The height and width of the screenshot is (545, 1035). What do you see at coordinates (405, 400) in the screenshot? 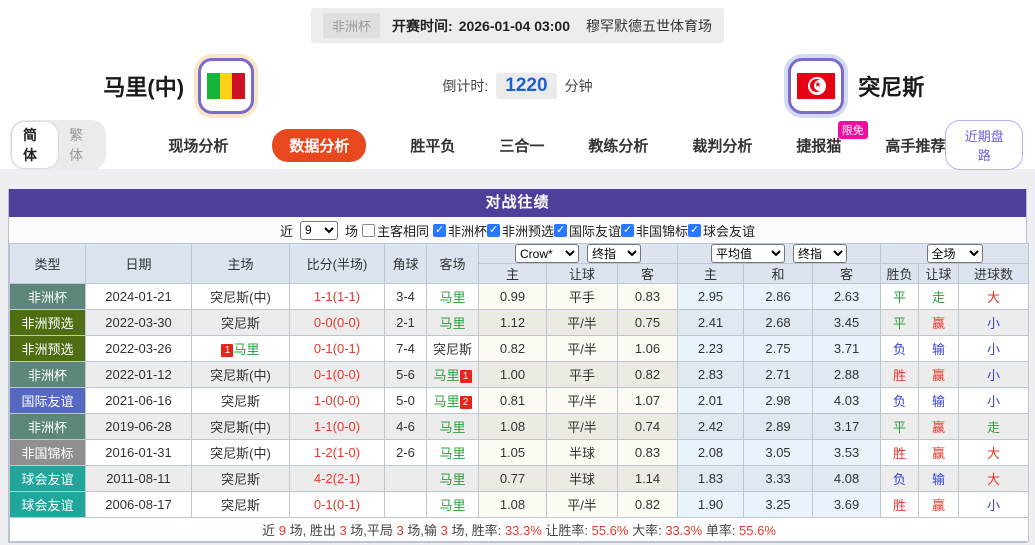
I see `corner-cell: 5-0` at bounding box center [405, 400].